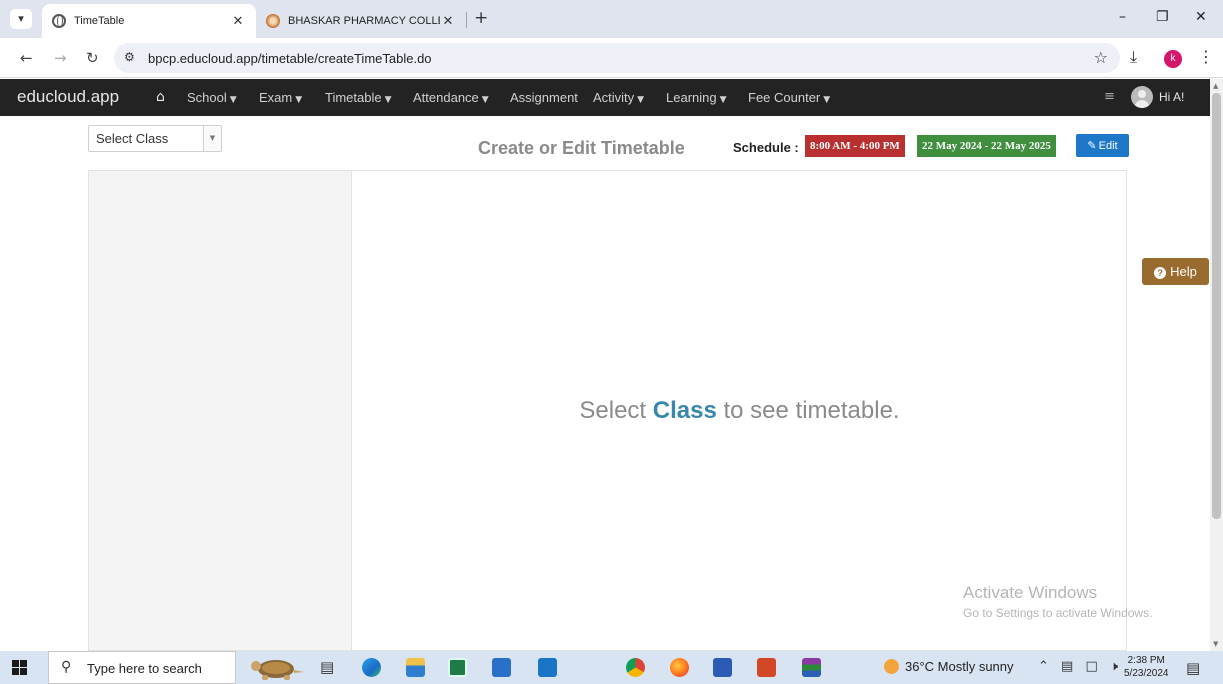  Describe the element at coordinates (949, 666) in the screenshot. I see `weather-widget: 36°C Mostly sunny` at that location.